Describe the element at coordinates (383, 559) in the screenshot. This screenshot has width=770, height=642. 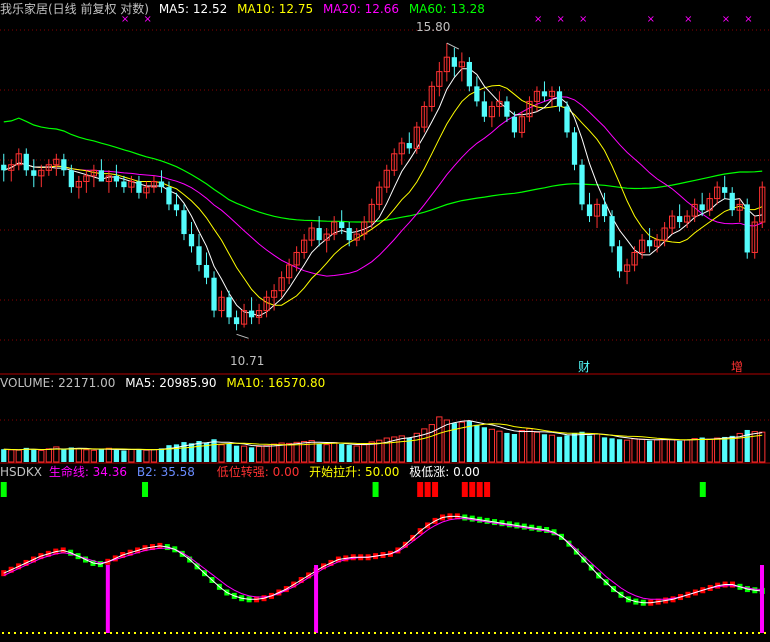
I see `b2-line` at that location.